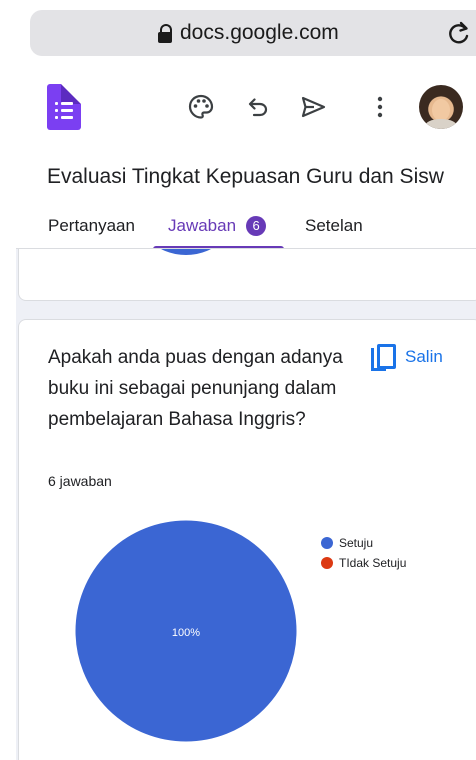 The width and height of the screenshot is (476, 760). What do you see at coordinates (441, 107) in the screenshot?
I see `avatar` at bounding box center [441, 107].